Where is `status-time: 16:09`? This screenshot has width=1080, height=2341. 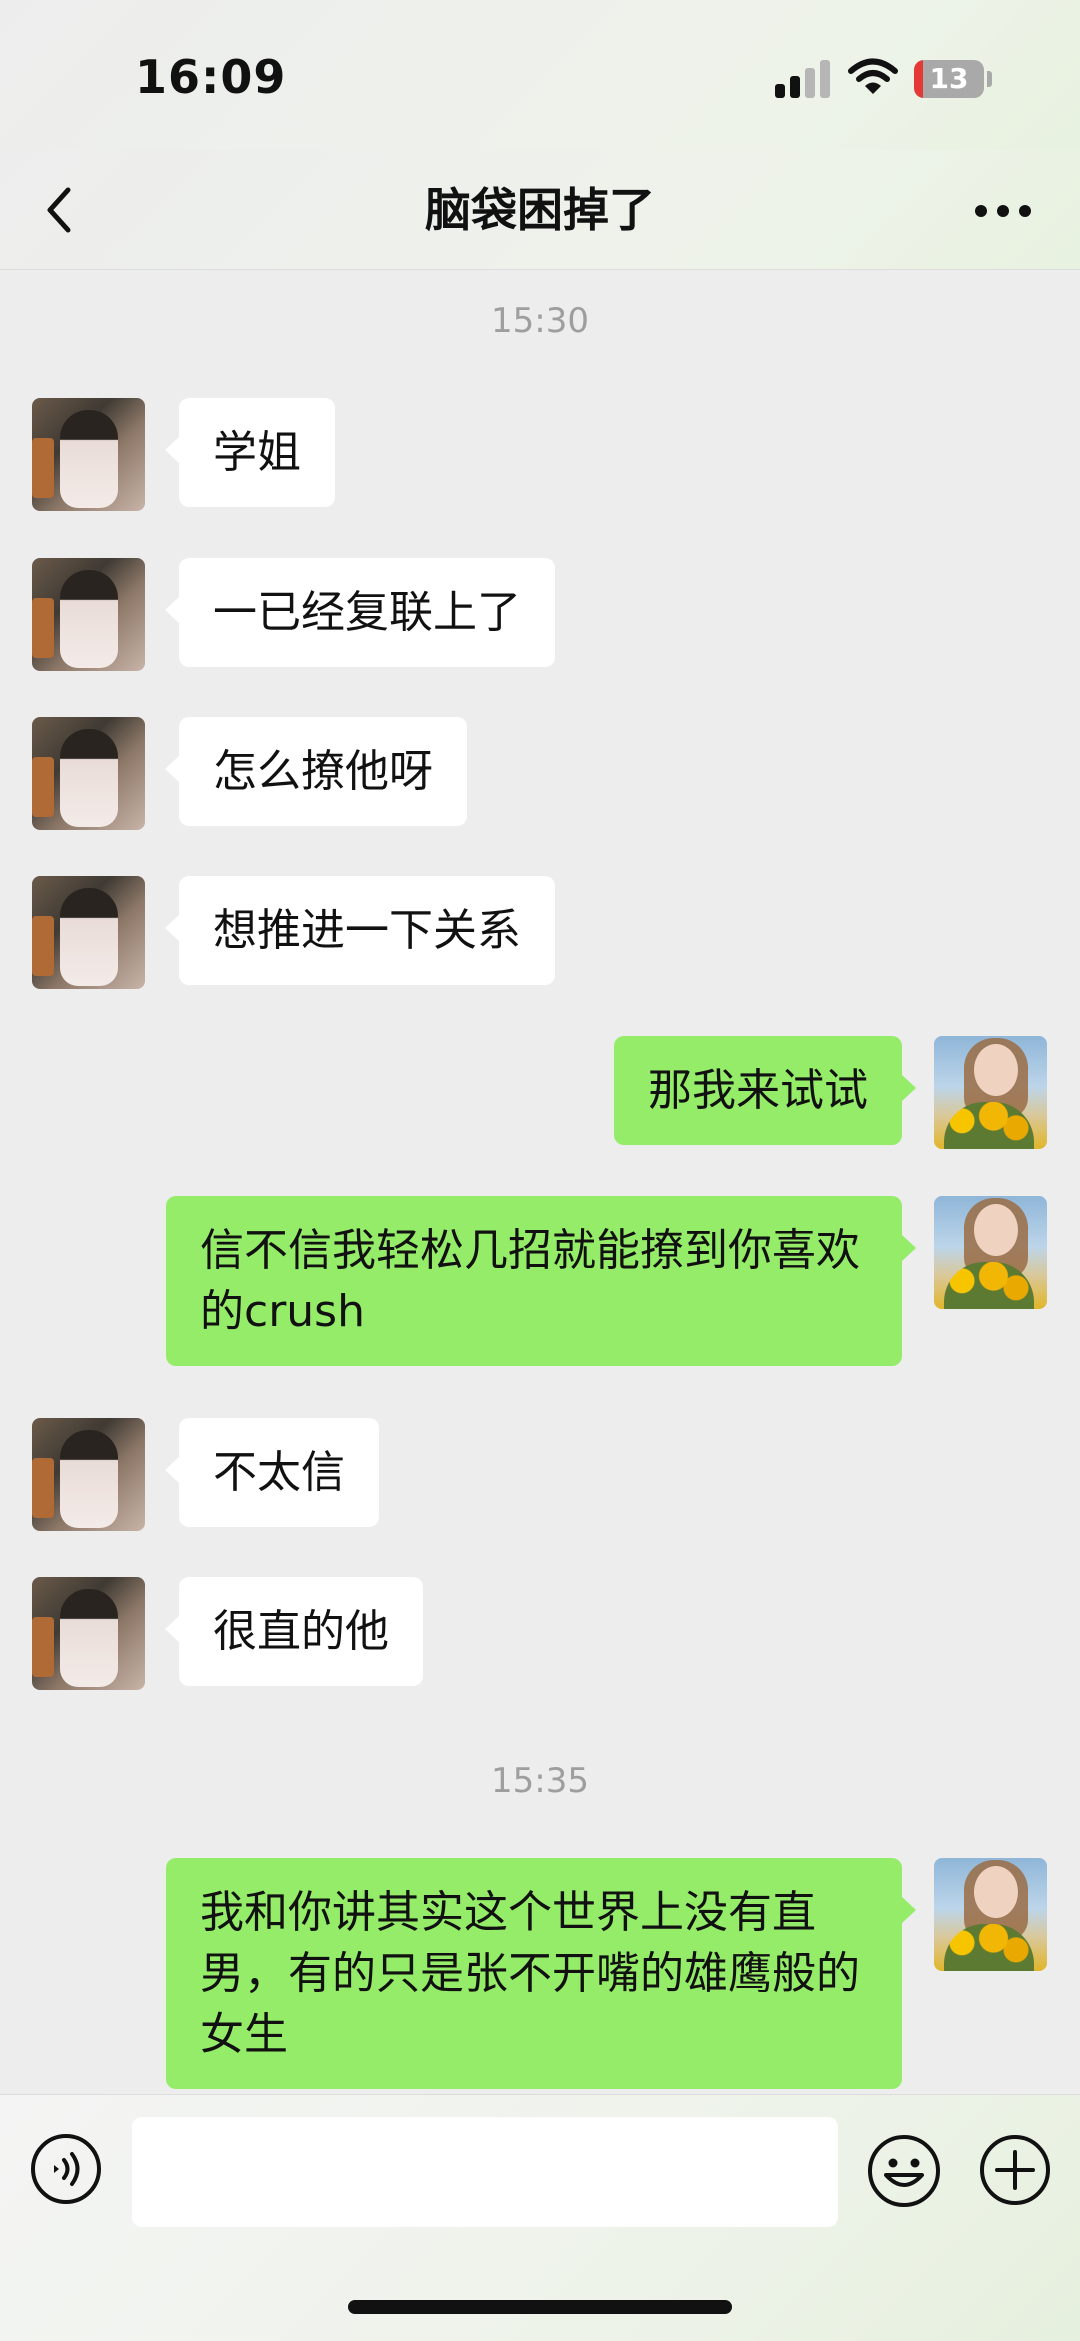 status-time: 16:09 is located at coordinates (211, 77).